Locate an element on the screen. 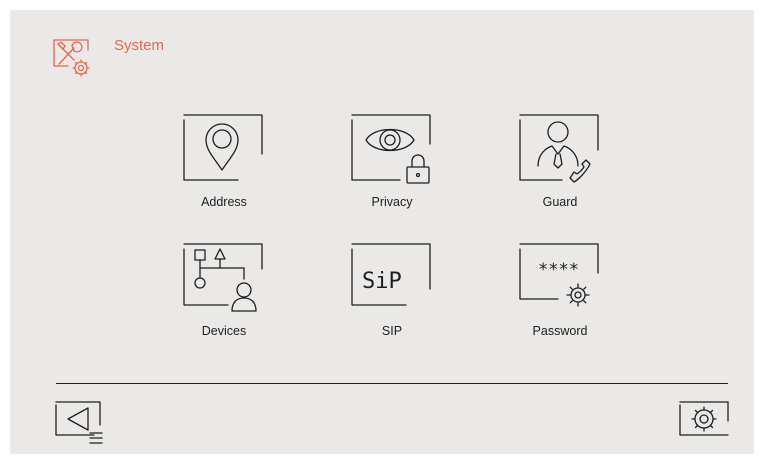 The image size is (764, 464). eye-lock-icon is located at coordinates (391, 149).